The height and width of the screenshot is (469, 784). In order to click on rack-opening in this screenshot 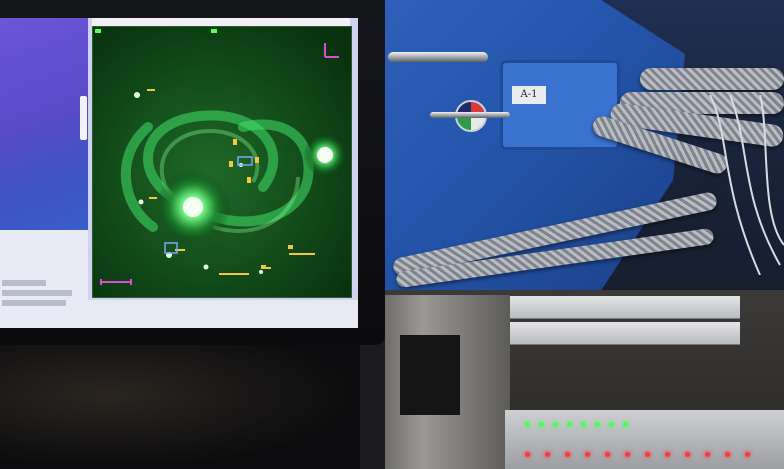, I will do `click(430, 375)`.